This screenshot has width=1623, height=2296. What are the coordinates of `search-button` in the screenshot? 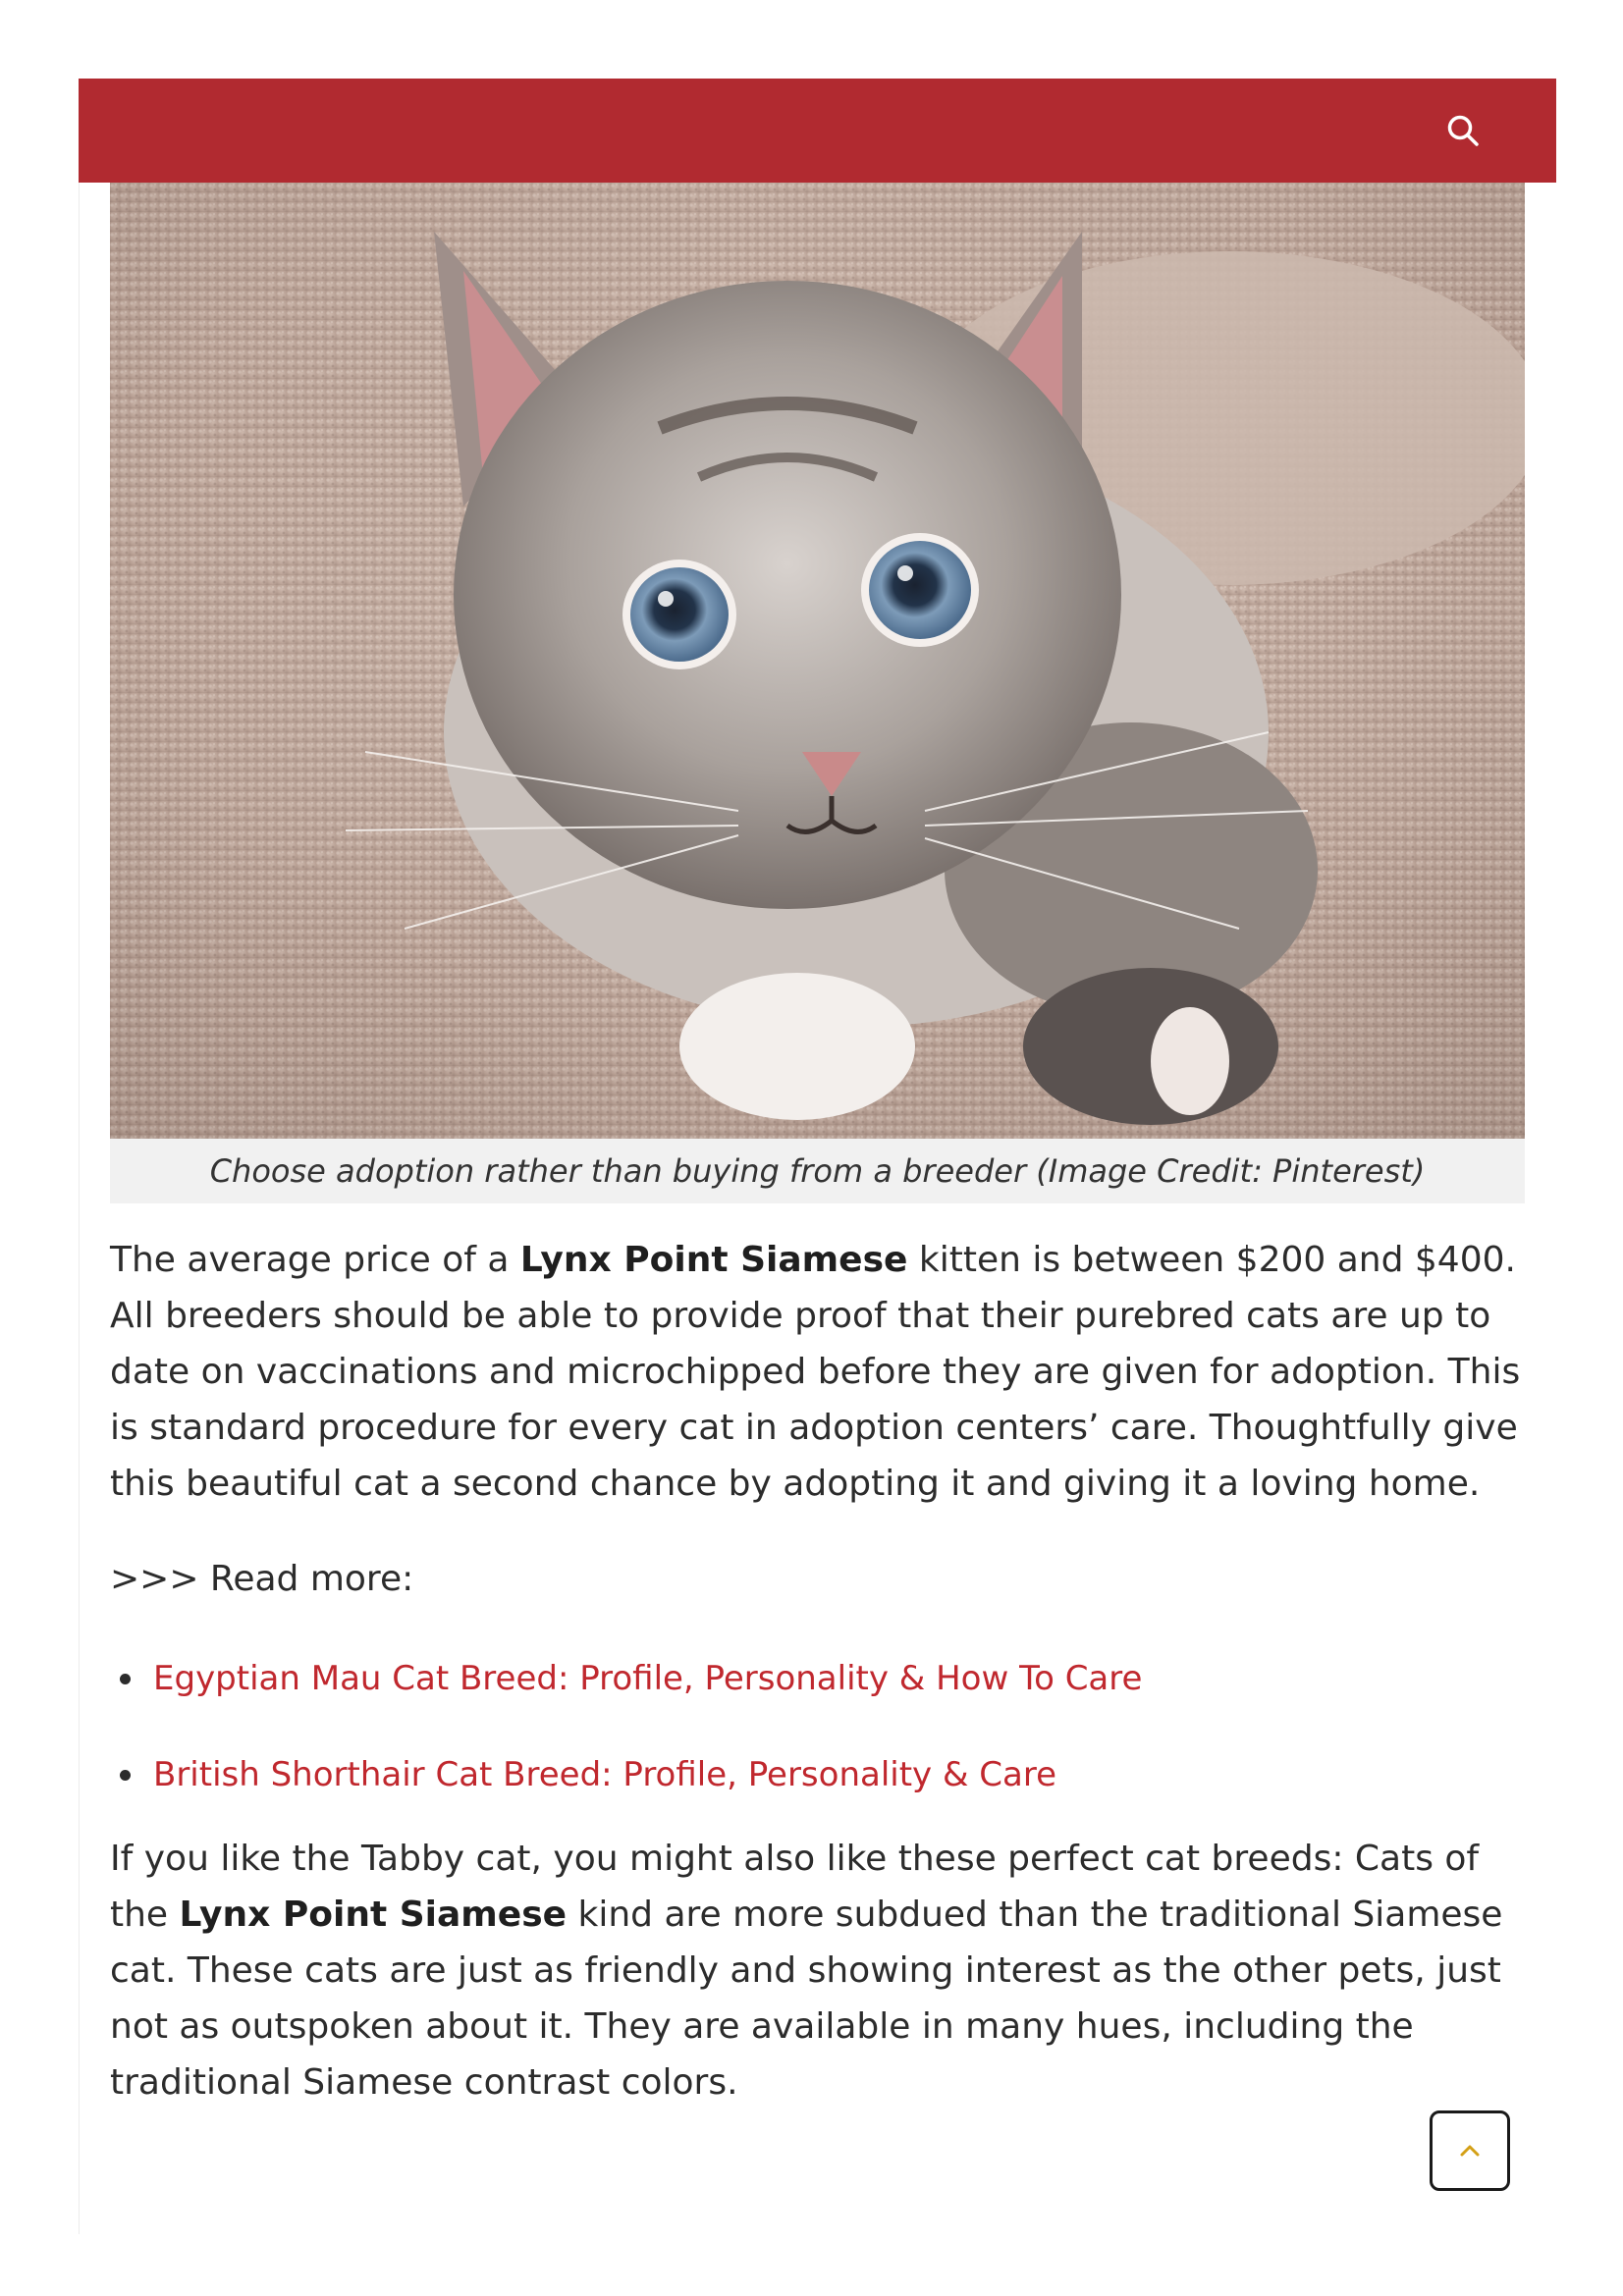 It's located at (1463, 130).